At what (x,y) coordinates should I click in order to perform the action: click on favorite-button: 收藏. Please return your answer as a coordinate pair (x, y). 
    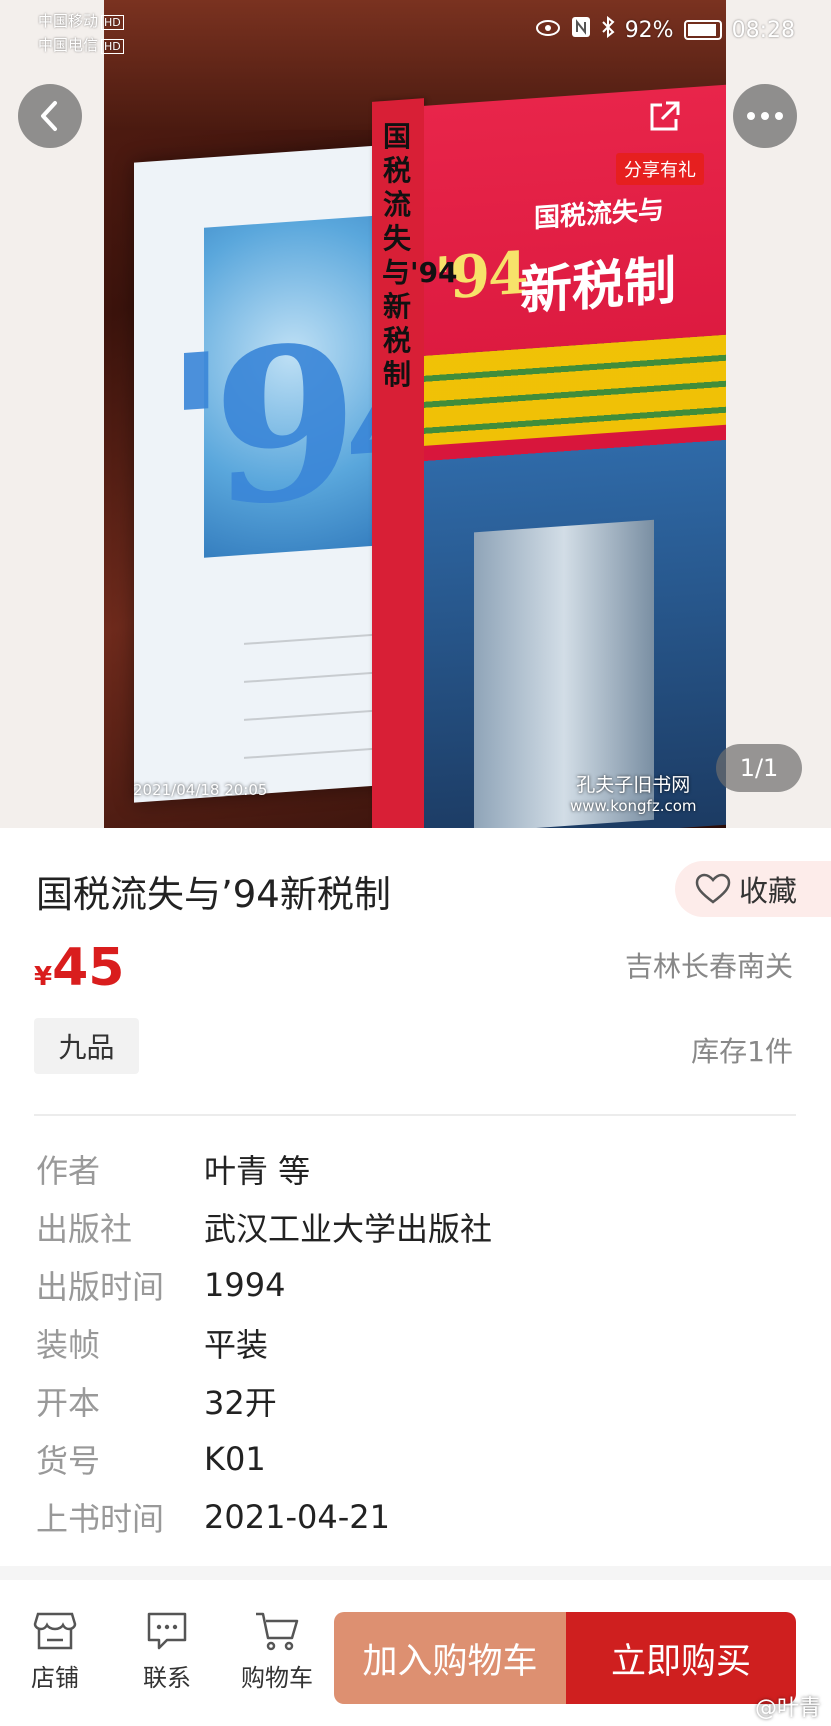
    Looking at the image, I should click on (753, 889).